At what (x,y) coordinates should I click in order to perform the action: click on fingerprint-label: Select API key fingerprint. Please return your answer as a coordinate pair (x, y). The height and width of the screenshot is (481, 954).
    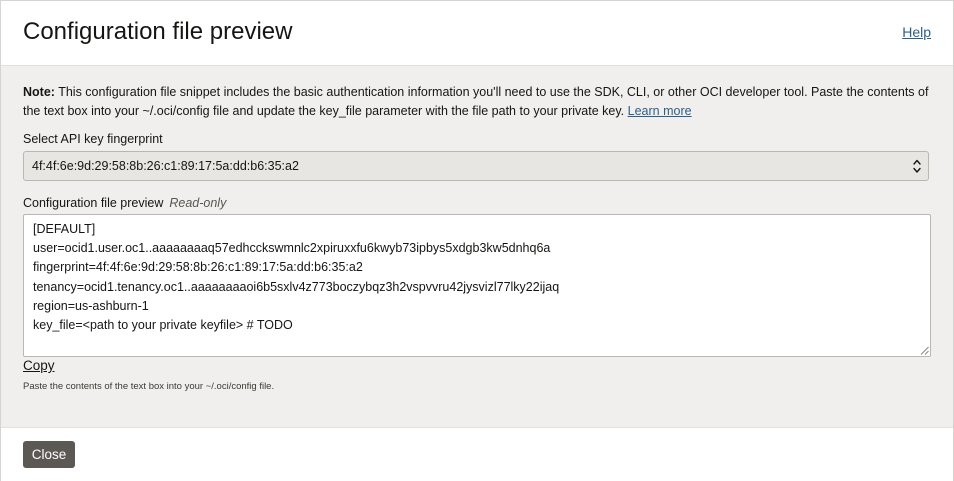
    Looking at the image, I should click on (93, 139).